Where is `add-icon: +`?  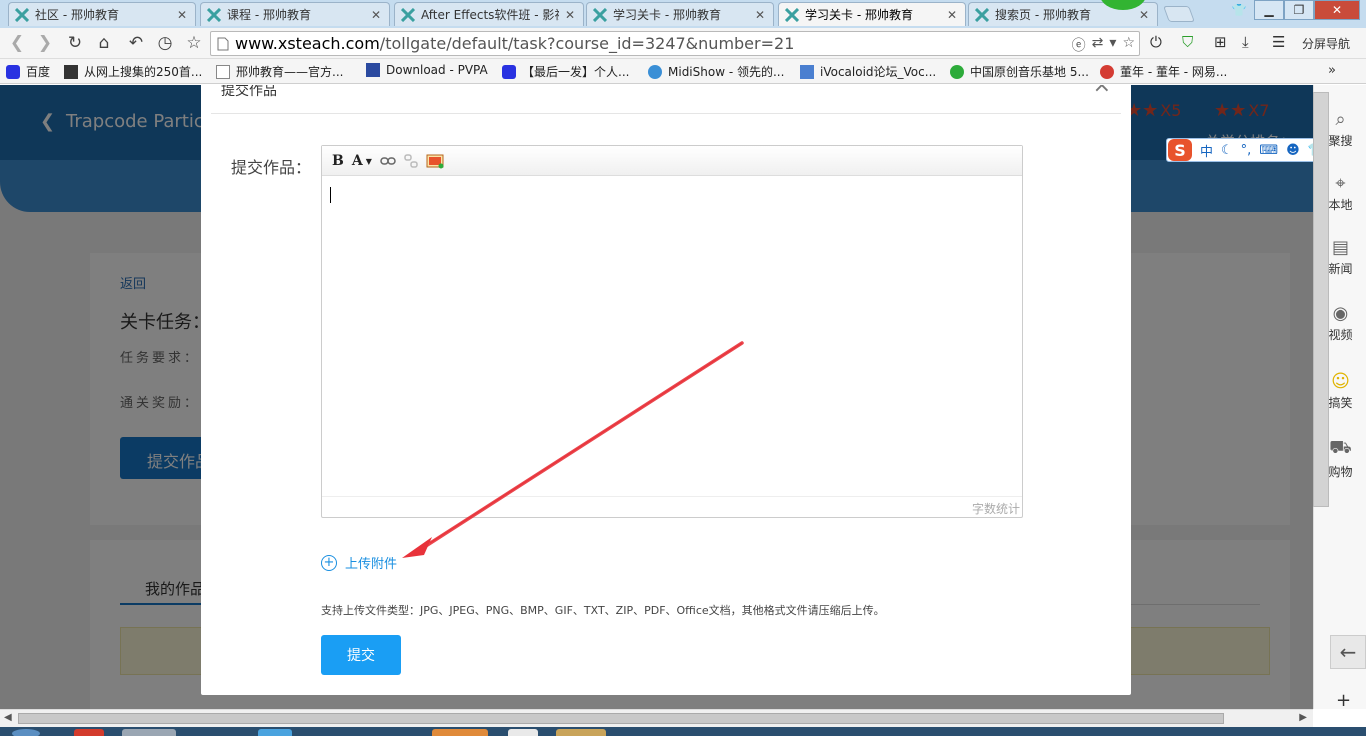
add-icon: + is located at coordinates (1343, 700).